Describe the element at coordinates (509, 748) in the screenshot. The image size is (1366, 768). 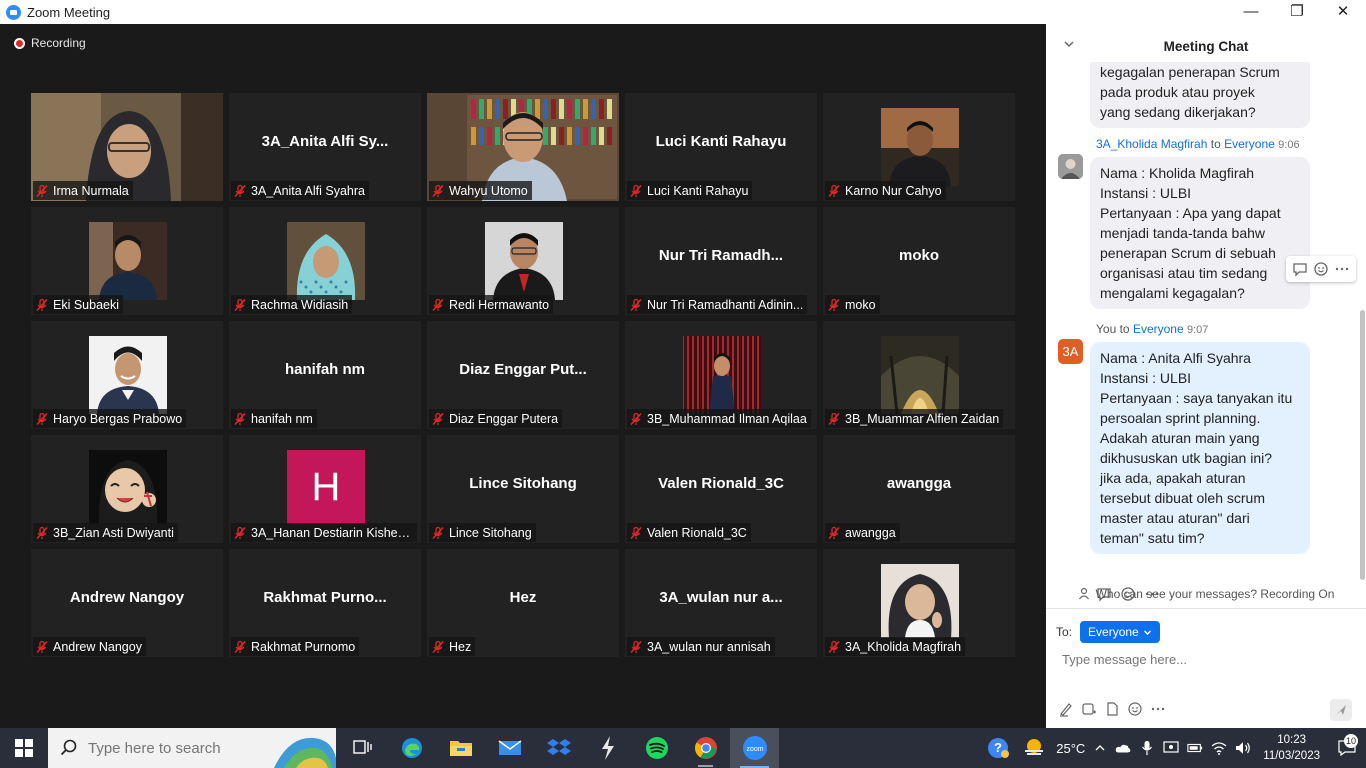
I see `mail-app` at that location.